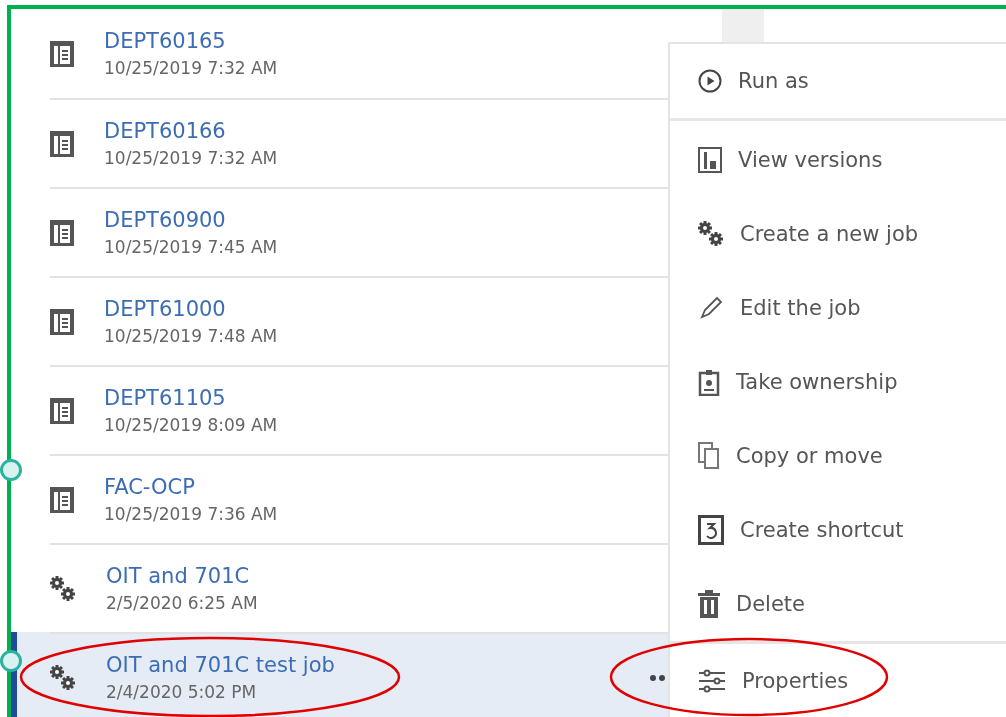  What do you see at coordinates (191, 309) in the screenshot?
I see `item-link: DEPT61000` at bounding box center [191, 309].